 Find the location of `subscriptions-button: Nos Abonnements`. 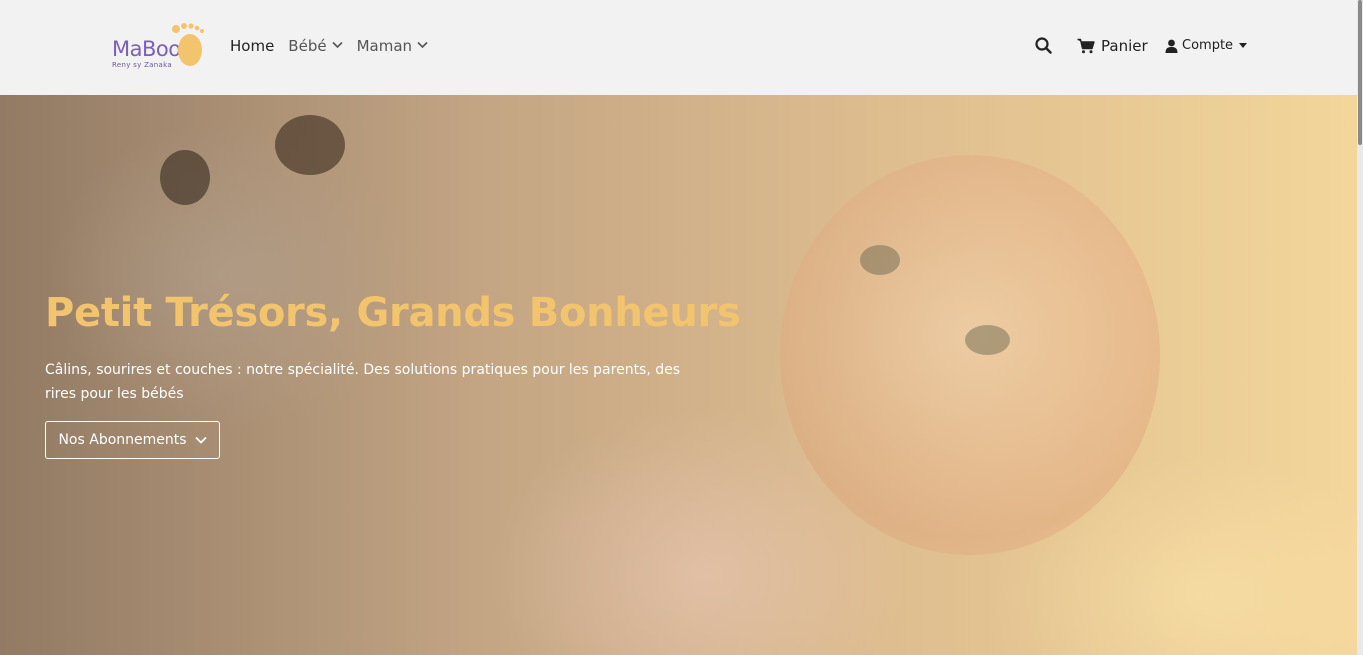

subscriptions-button: Nos Abonnements is located at coordinates (132, 440).